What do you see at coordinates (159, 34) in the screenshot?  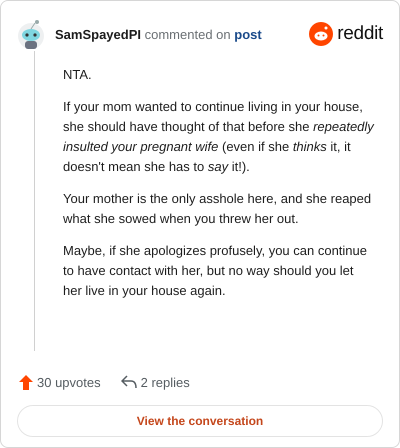 I see `comment-byline: SamSpayedPI commented on post` at bounding box center [159, 34].